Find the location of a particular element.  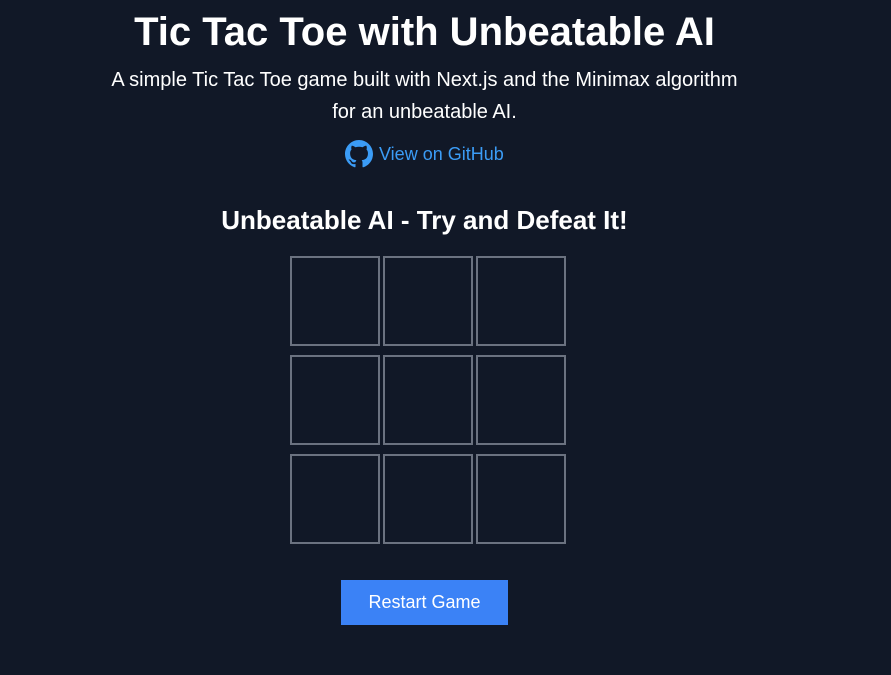

github-link: View on GitHub is located at coordinates (424, 154).